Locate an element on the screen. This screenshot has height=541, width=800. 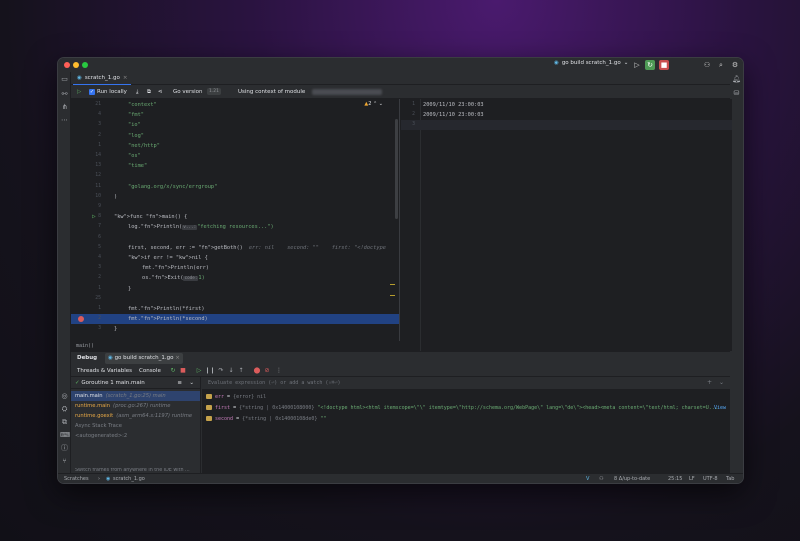
maximize-window-button is located at coordinates (85, 65).